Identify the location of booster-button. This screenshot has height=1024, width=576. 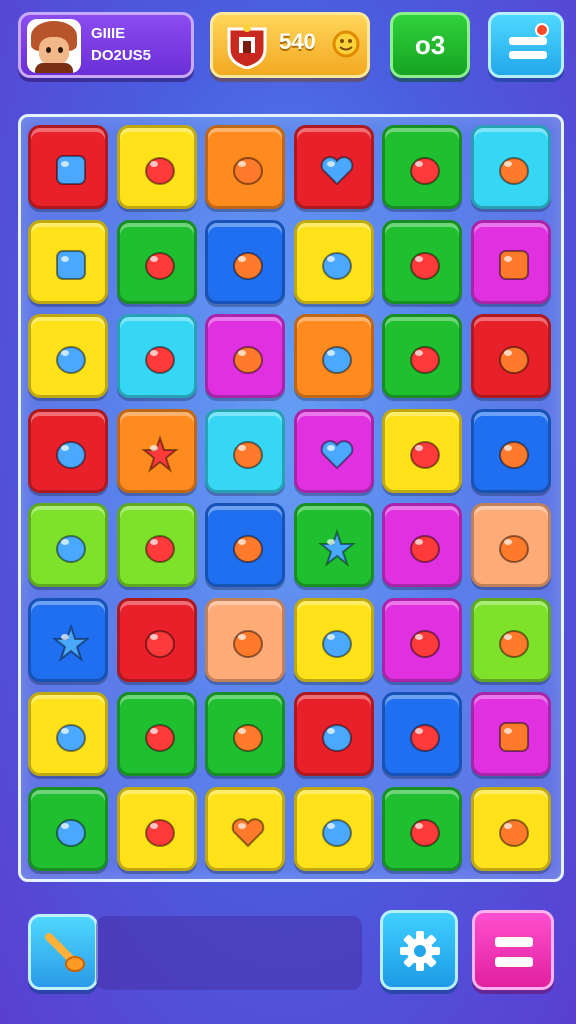
(63, 952).